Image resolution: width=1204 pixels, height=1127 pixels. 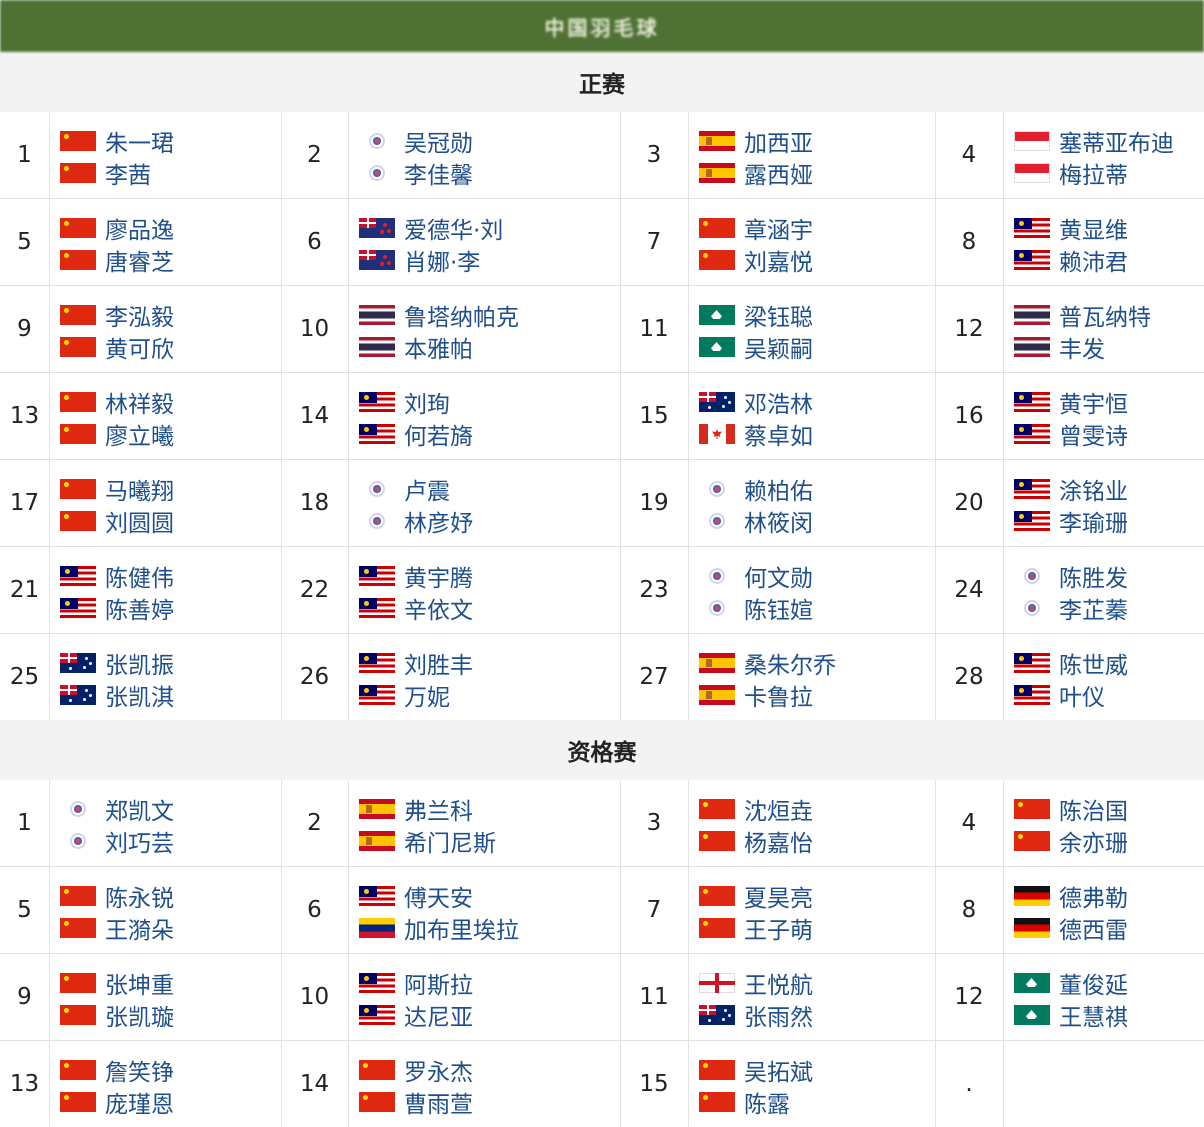 I want to click on player-name: 卢震, so click(x=427, y=489).